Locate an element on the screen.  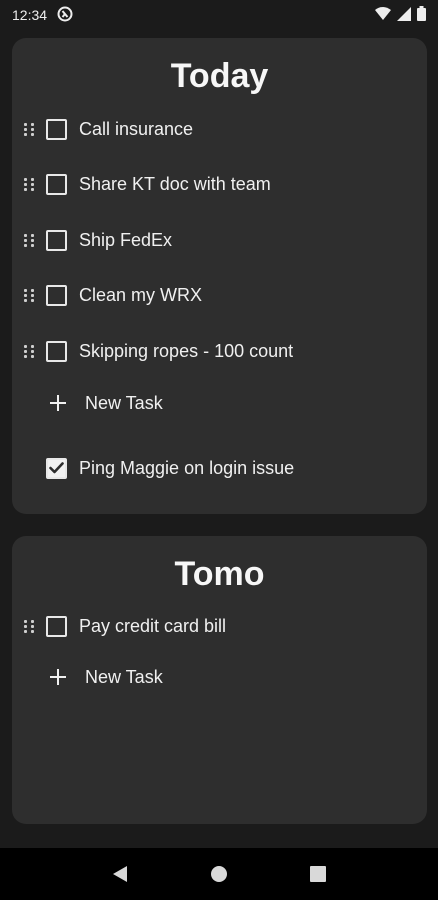
task-row: Call insurance is located at coordinates (102, 129).